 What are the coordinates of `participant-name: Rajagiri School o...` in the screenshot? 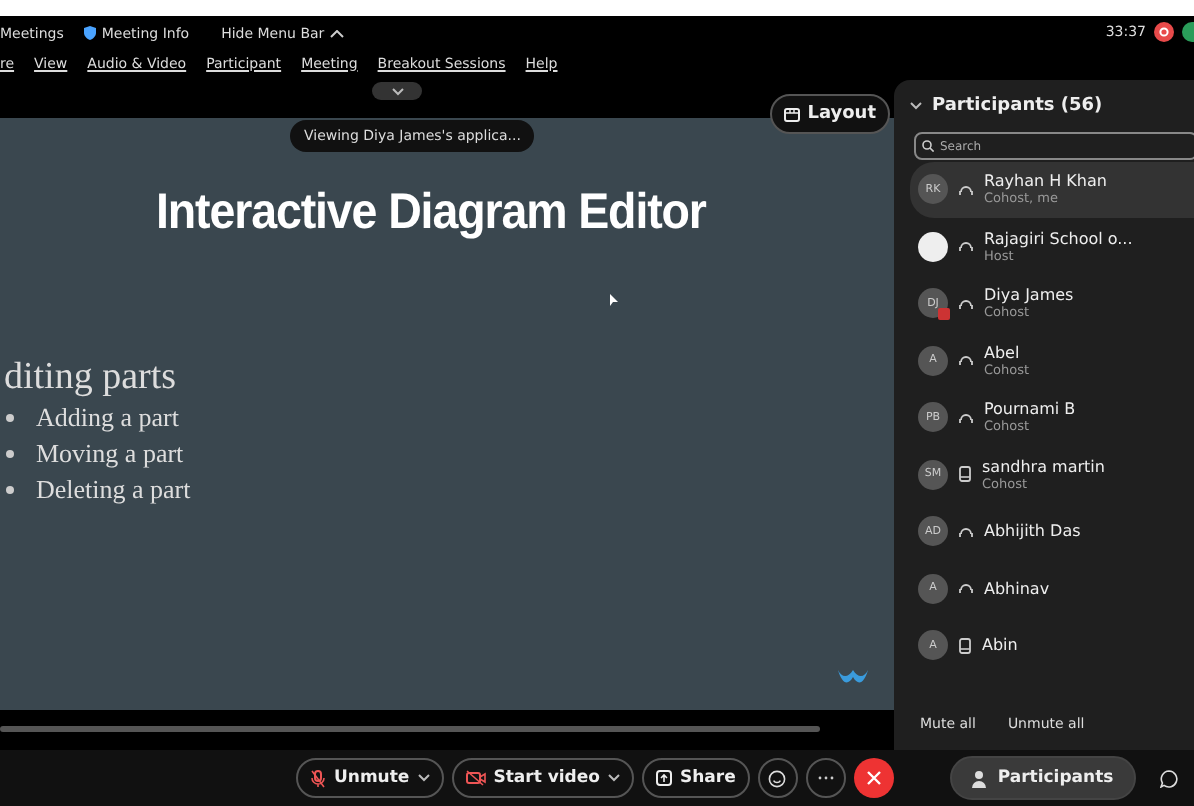 It's located at (1058, 238).